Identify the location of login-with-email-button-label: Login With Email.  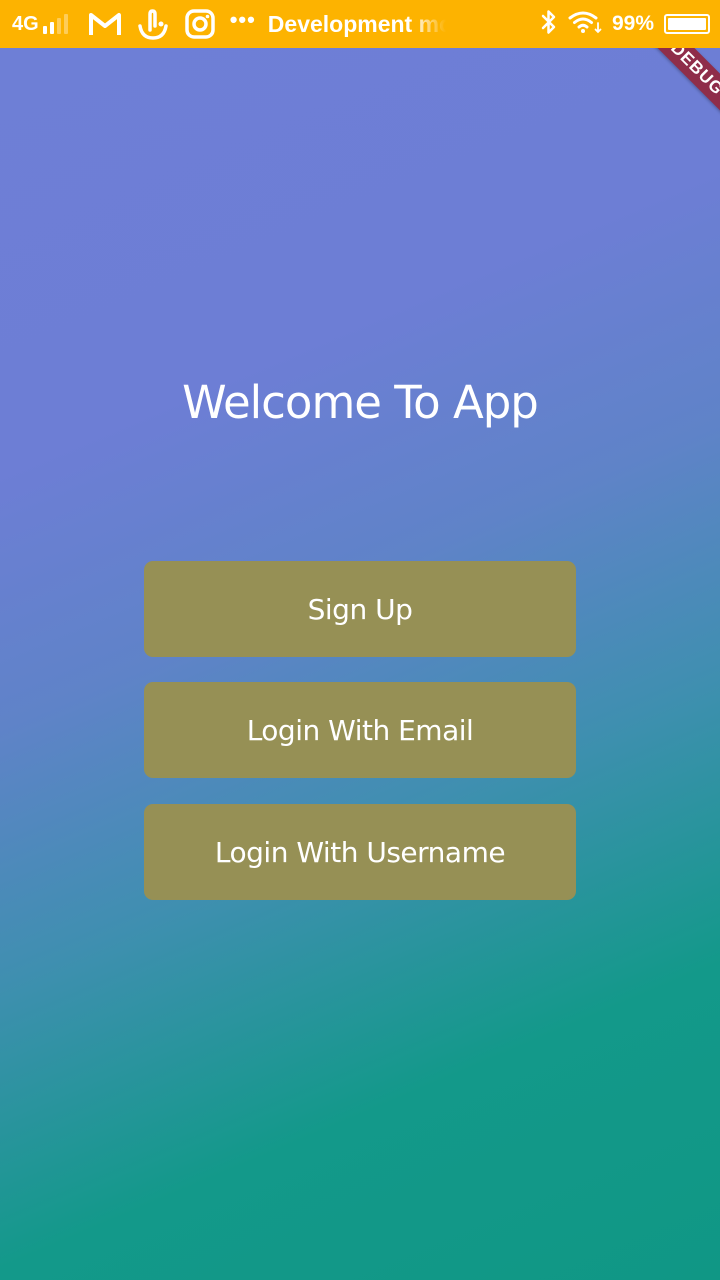
(360, 730).